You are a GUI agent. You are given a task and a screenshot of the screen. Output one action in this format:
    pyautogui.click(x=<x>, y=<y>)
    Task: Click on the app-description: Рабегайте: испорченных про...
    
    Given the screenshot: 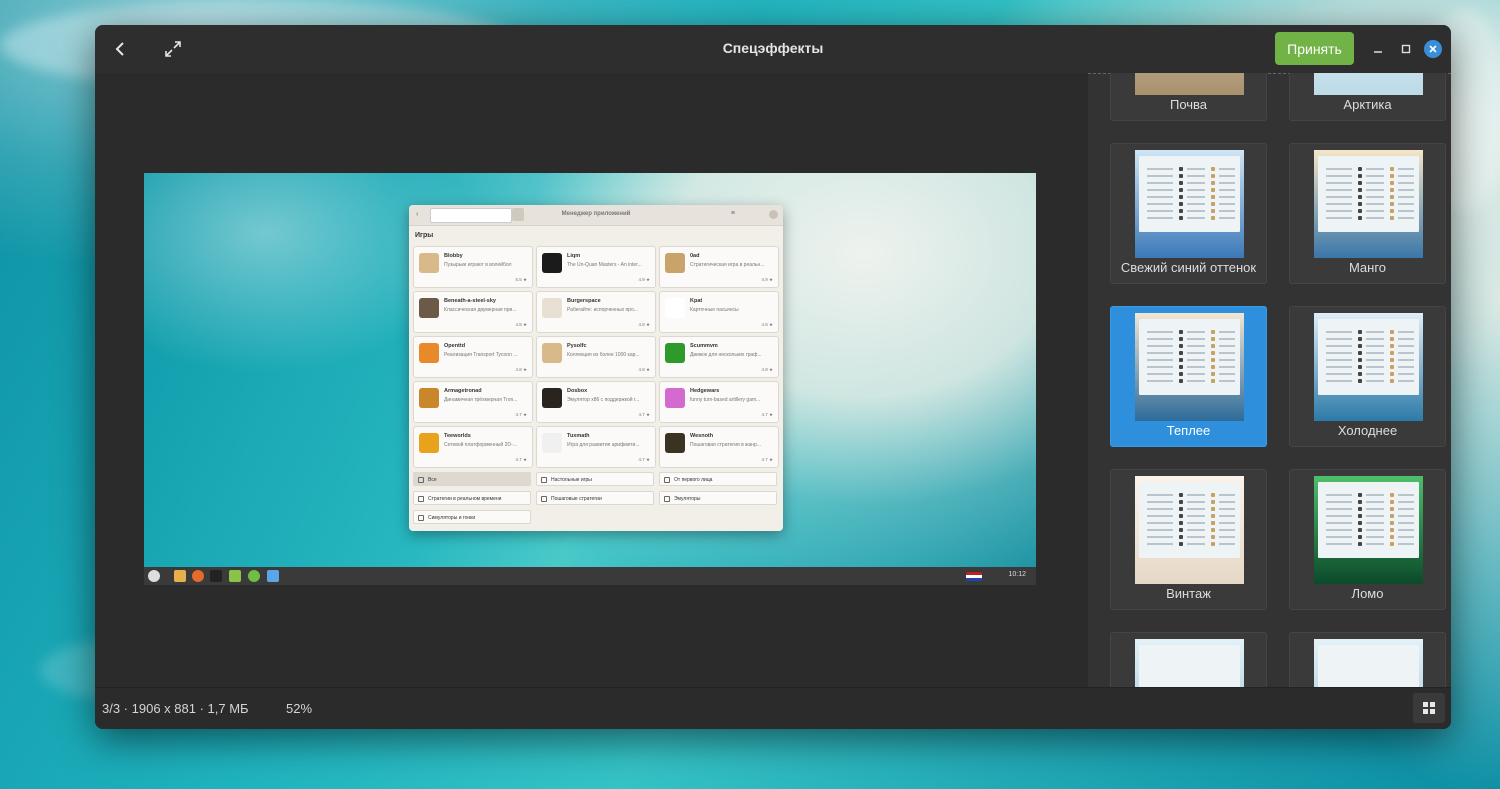 What is the action you would take?
    pyautogui.click(x=602, y=310)
    